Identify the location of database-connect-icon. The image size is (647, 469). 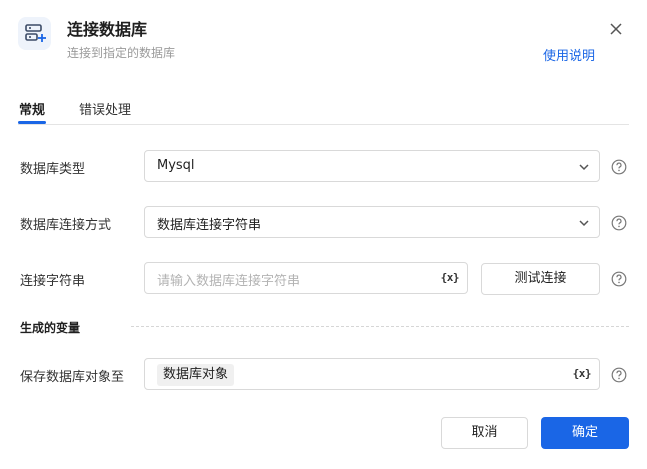
(34, 33).